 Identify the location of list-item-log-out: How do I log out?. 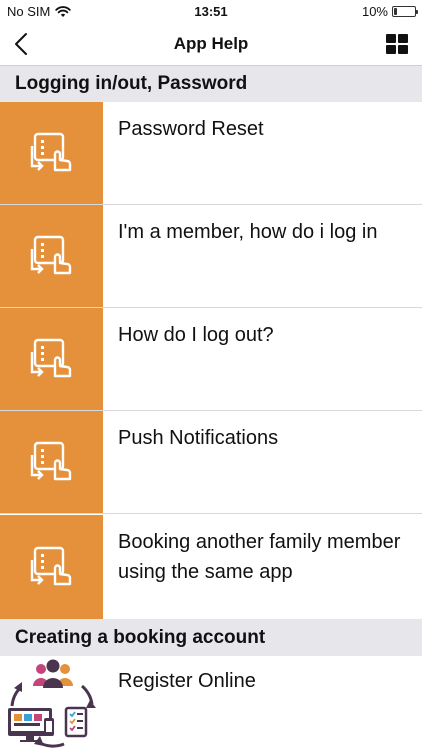
(211, 359).